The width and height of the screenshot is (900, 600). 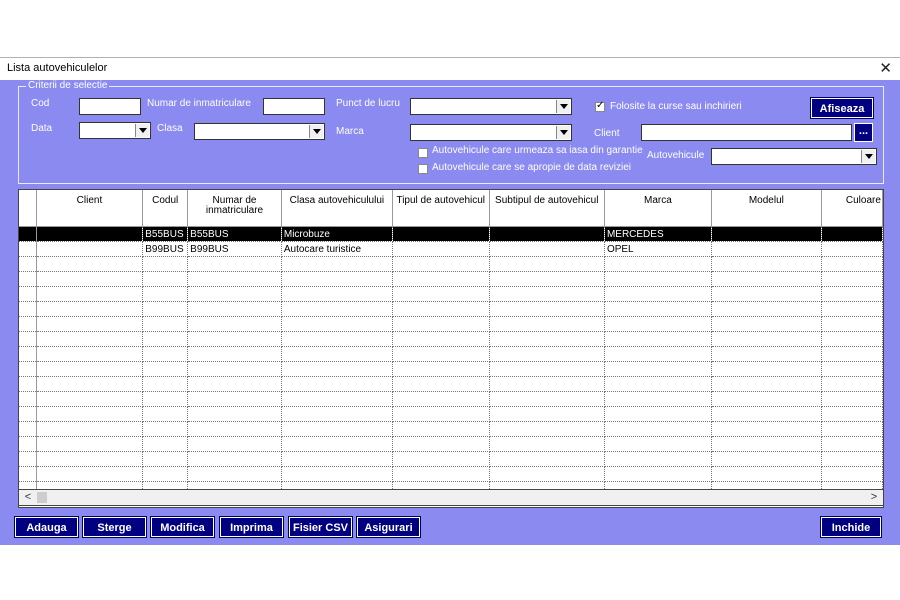 What do you see at coordinates (165, 234) in the screenshot?
I see `table-cell: B55BUS` at bounding box center [165, 234].